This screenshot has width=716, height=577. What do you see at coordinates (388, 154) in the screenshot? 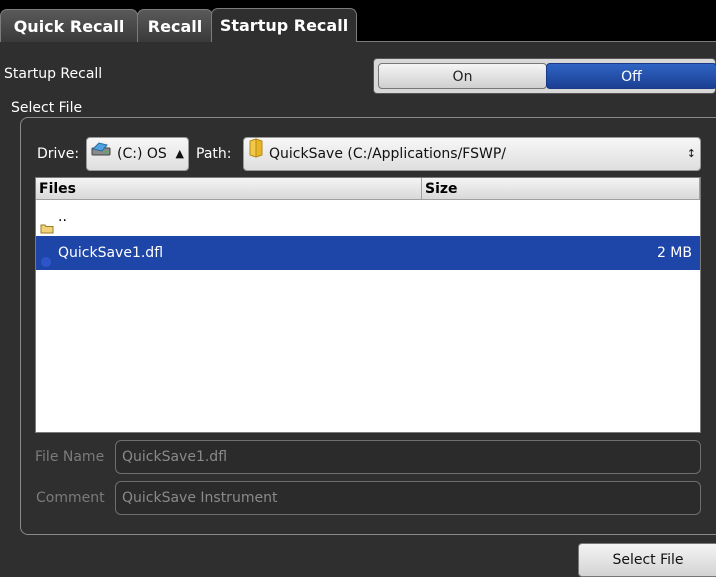
I see `path-value: QuickSave (C:/Applications/FSWP/` at bounding box center [388, 154].